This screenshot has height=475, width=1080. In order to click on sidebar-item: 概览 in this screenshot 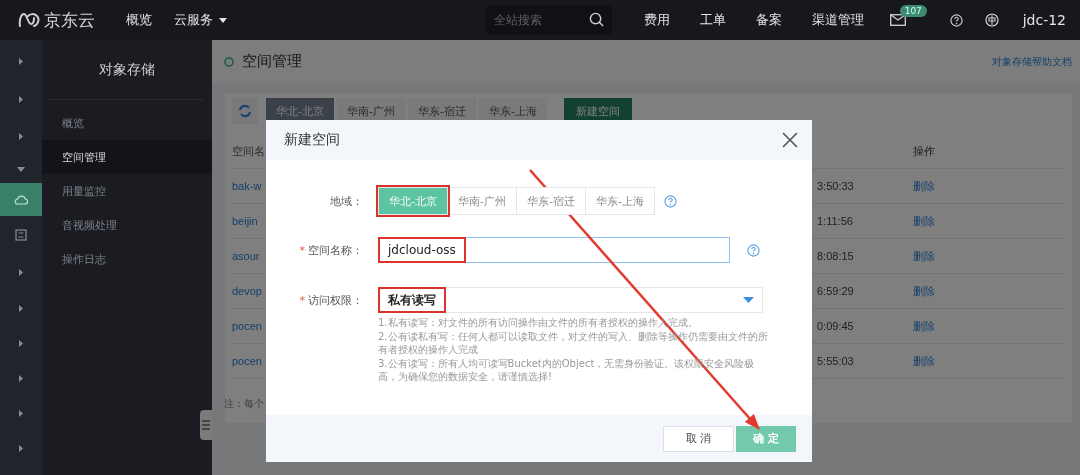, I will do `click(127, 123)`.